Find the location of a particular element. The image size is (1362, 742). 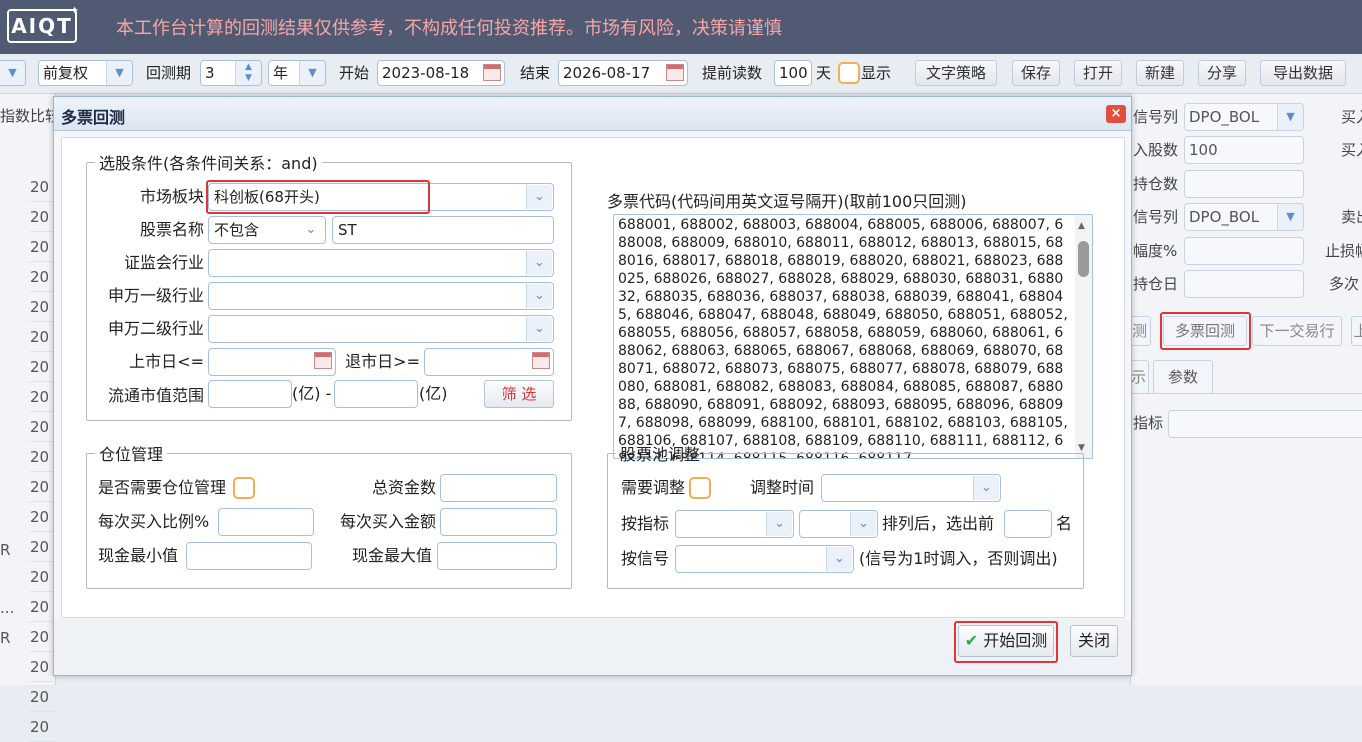

partial-button: 上 is located at coordinates (1356, 331).